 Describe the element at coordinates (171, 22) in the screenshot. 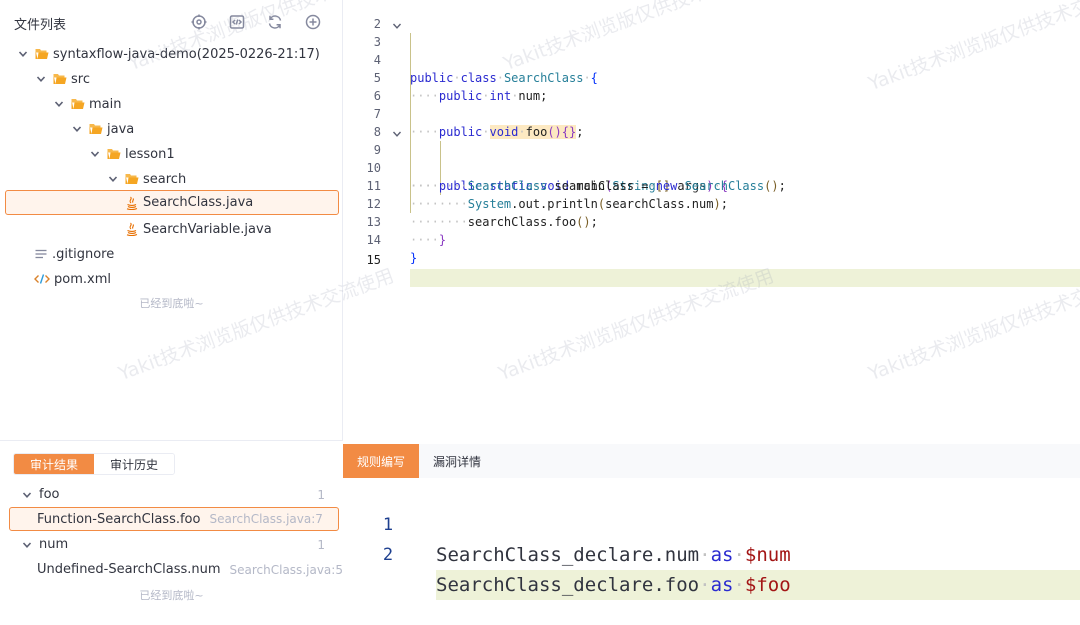

I see `file-tree-header: 文件列表` at that location.